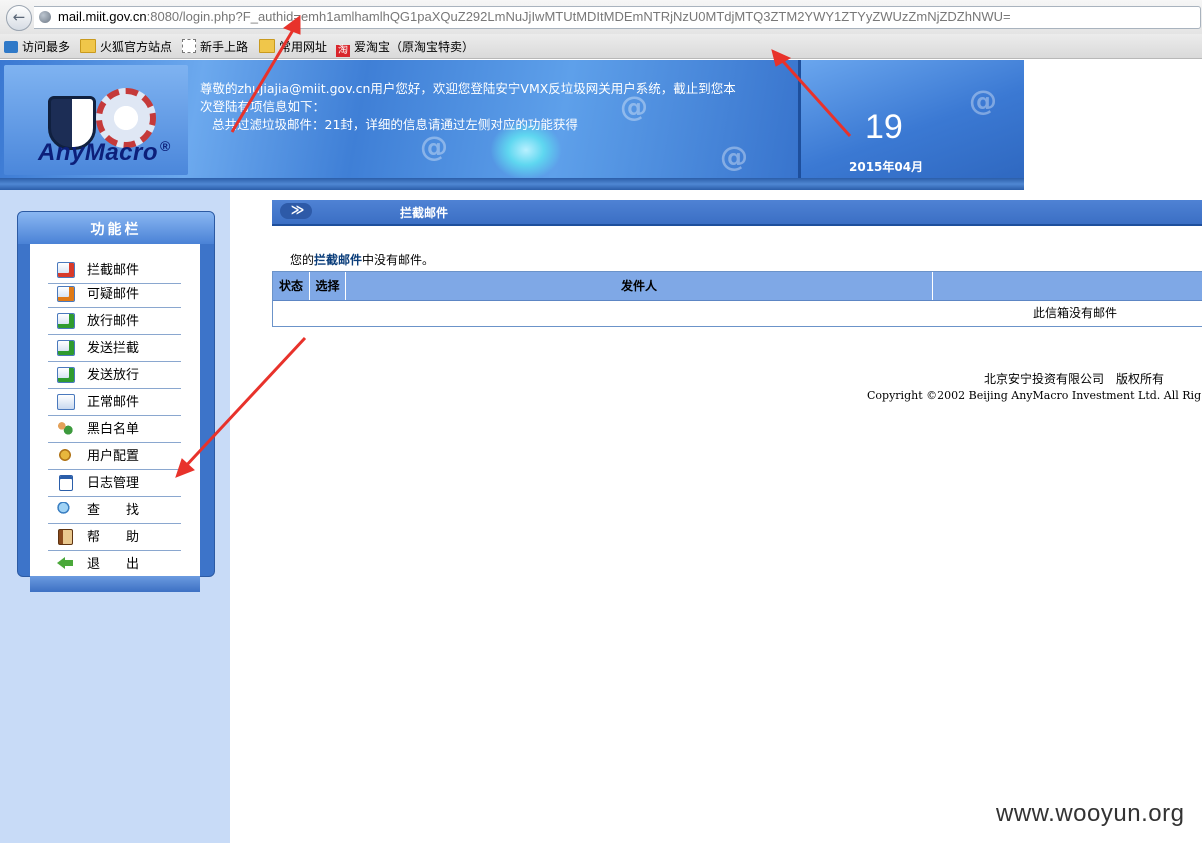 The width and height of the screenshot is (1202, 843). Describe the element at coordinates (512, 184) in the screenshot. I see `banner-bottom-strip` at that location.